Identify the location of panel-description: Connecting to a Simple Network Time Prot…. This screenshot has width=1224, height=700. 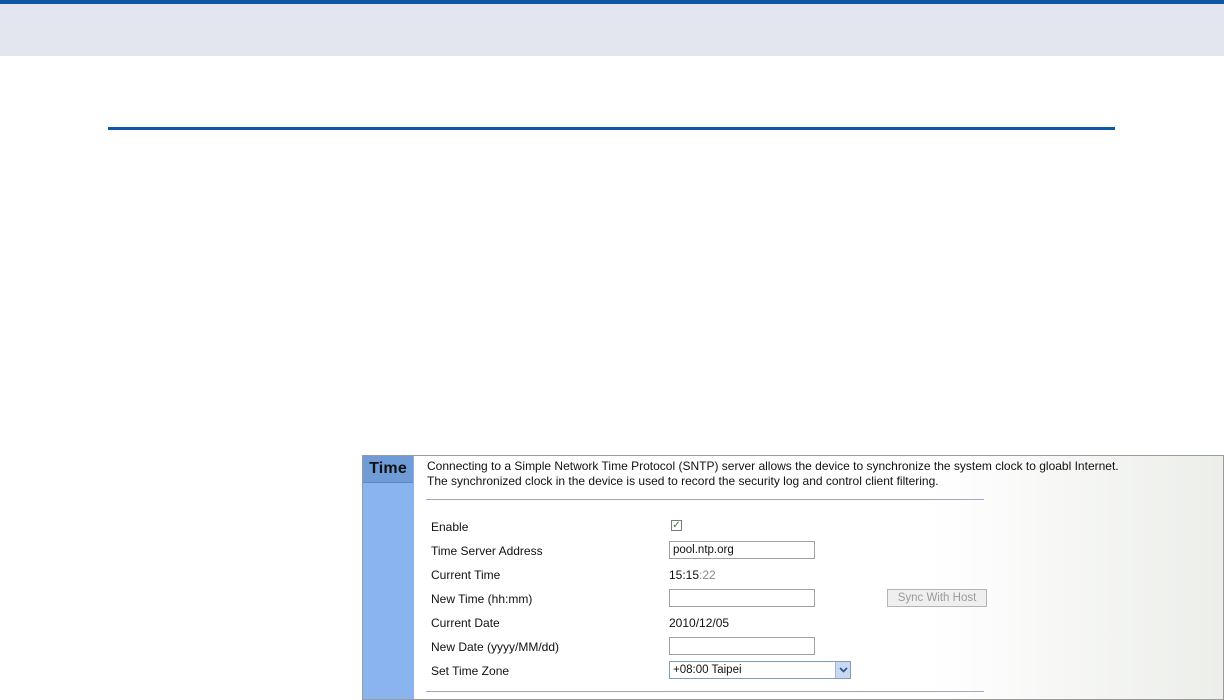
(825, 474).